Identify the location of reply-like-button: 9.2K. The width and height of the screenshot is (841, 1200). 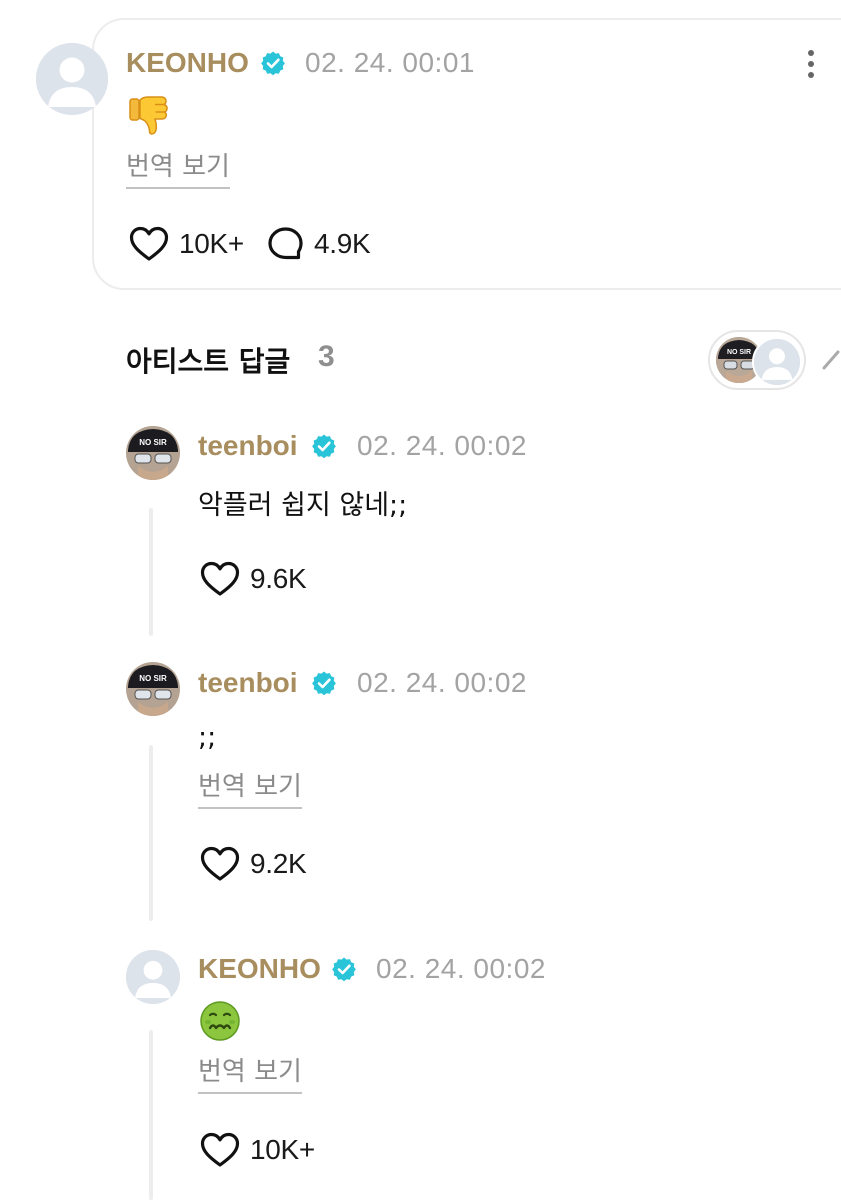
(253, 864).